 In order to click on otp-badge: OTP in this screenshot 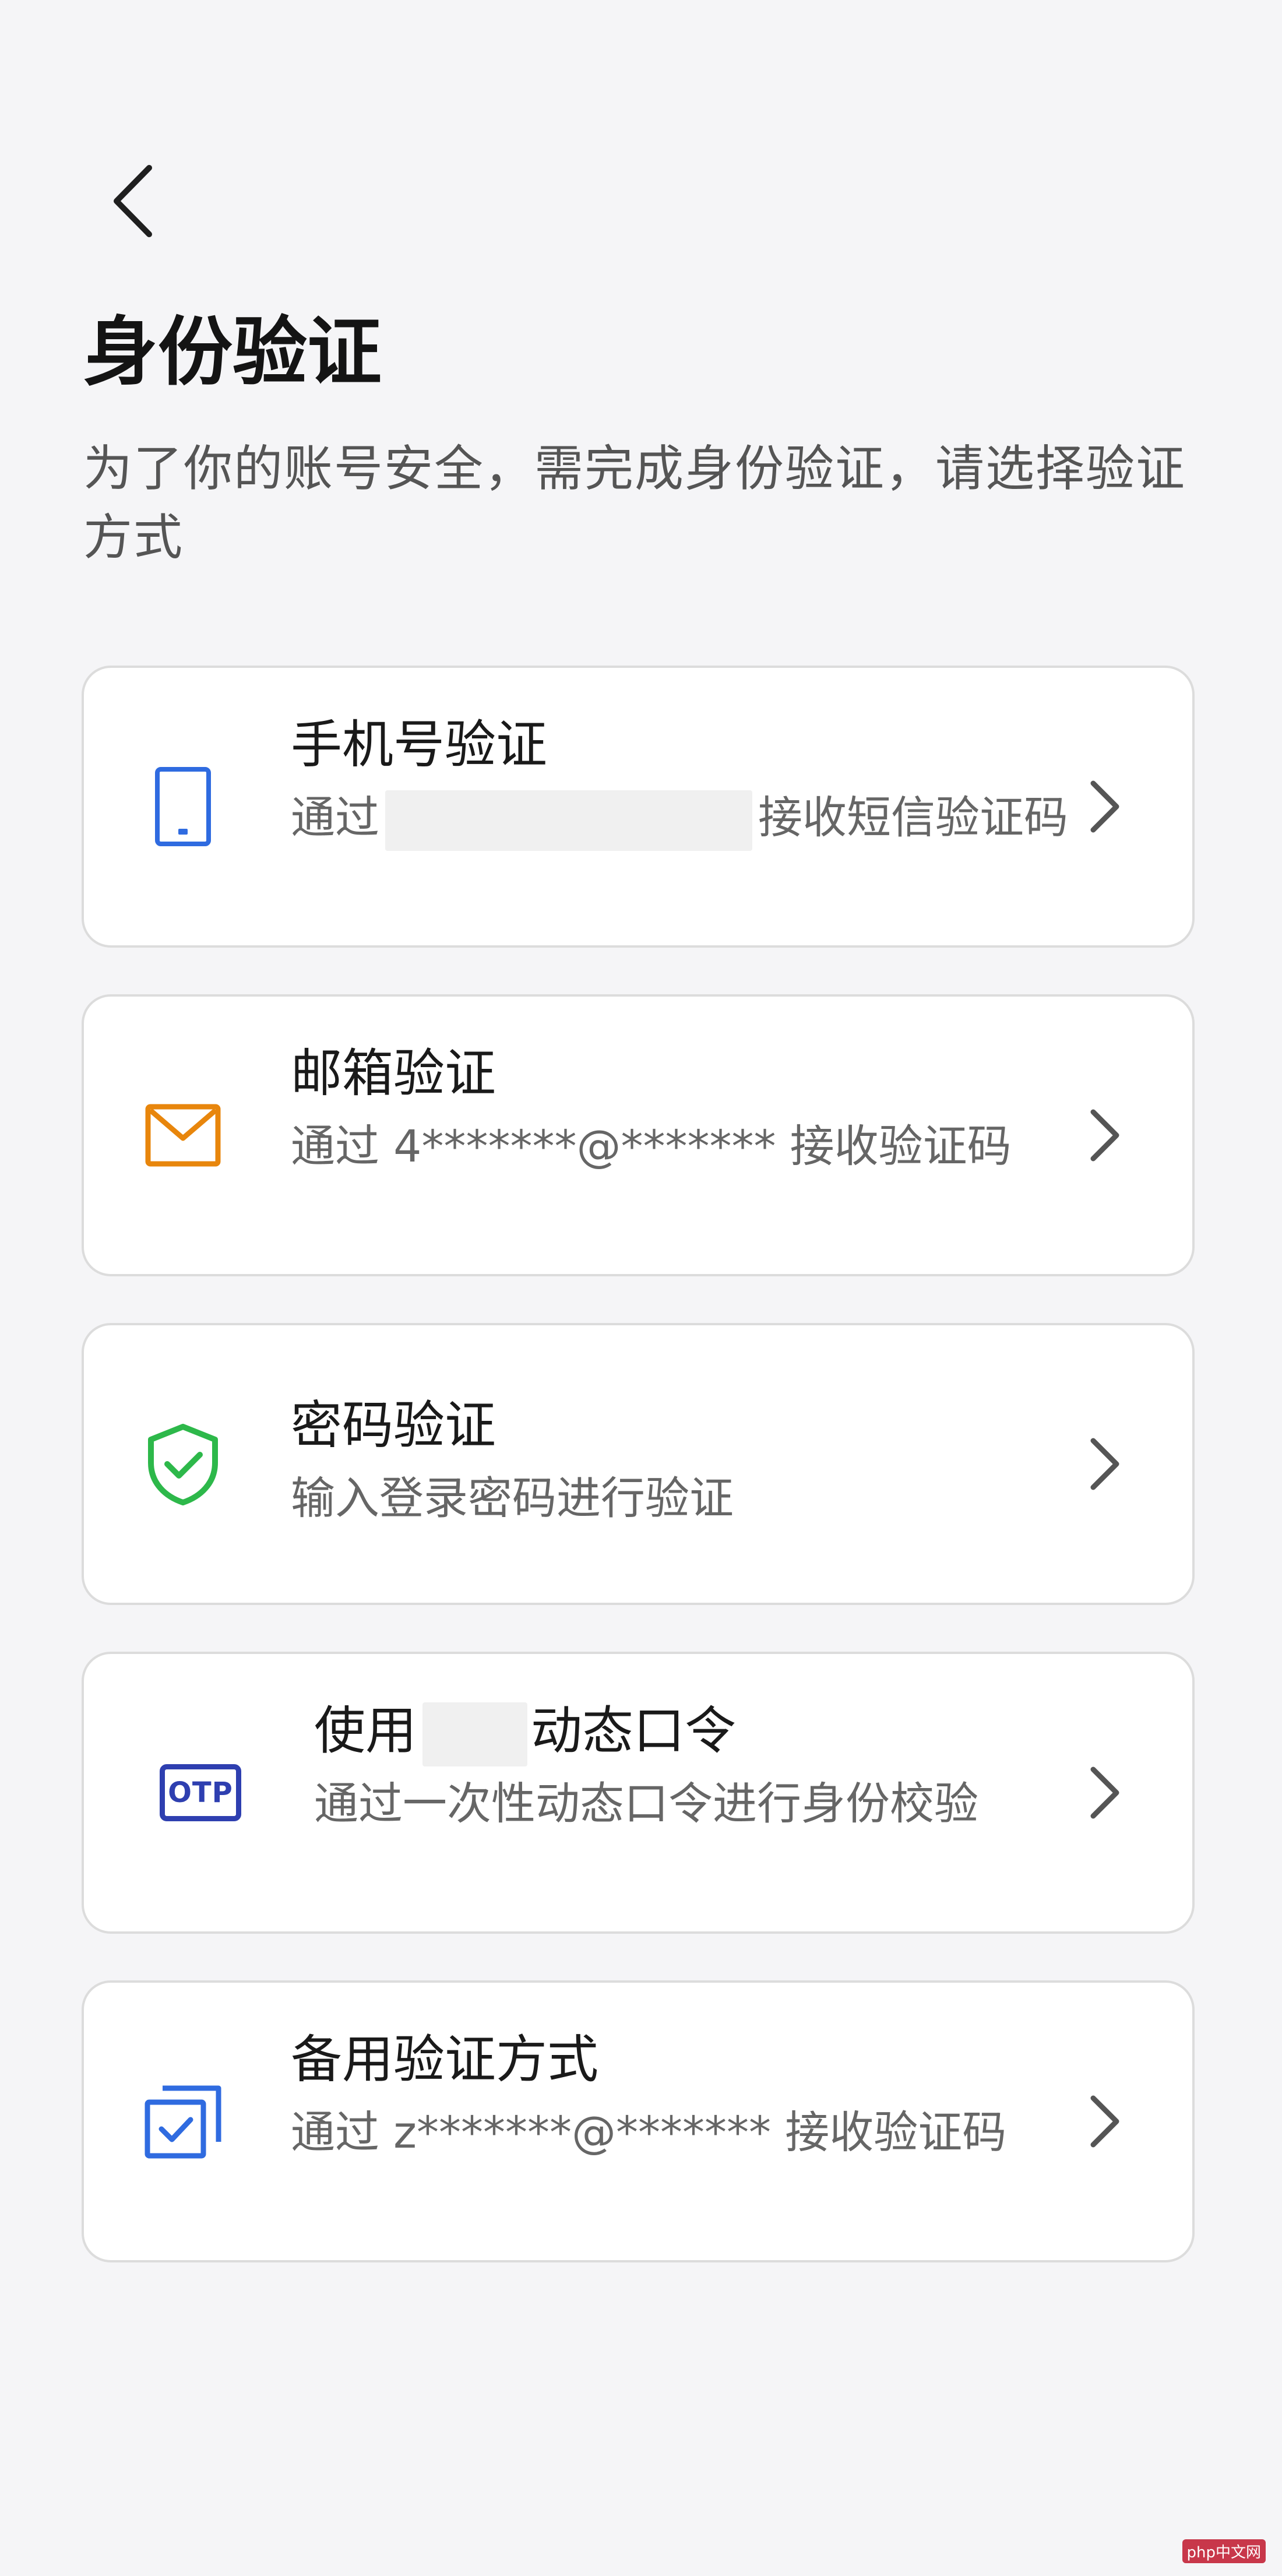, I will do `click(200, 1793)`.